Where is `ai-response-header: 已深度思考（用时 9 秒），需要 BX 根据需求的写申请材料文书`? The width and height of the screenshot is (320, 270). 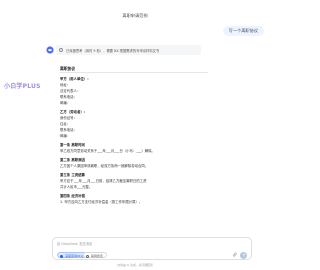
ai-response-header: 已深度思考（用时 9 秒），需要 BX 根据需求的写申请材料文书 is located at coordinates (151, 50).